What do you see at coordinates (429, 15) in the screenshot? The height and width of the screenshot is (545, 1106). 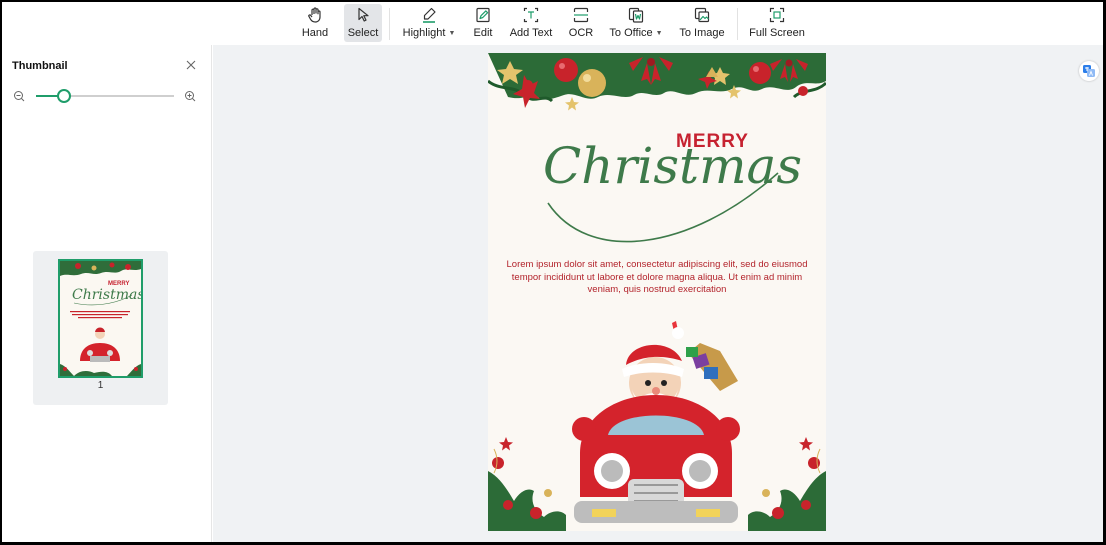 I see `highlighter-icon` at bounding box center [429, 15].